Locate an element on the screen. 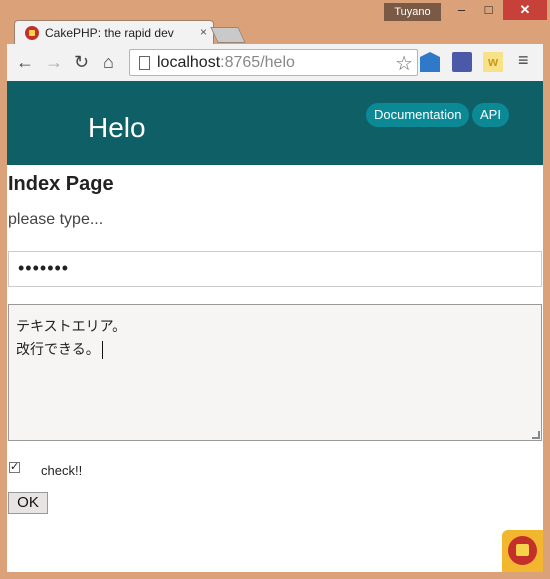  w-extension-icon: w is located at coordinates (493, 62).